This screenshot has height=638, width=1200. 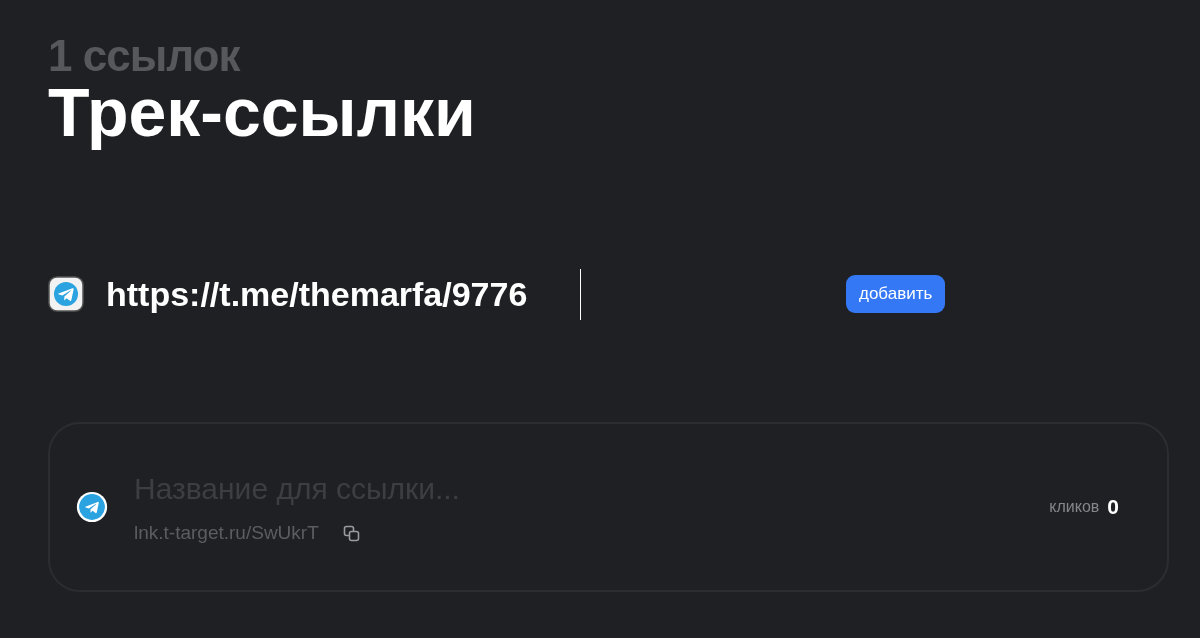 I want to click on add-button: добавить, so click(x=896, y=294).